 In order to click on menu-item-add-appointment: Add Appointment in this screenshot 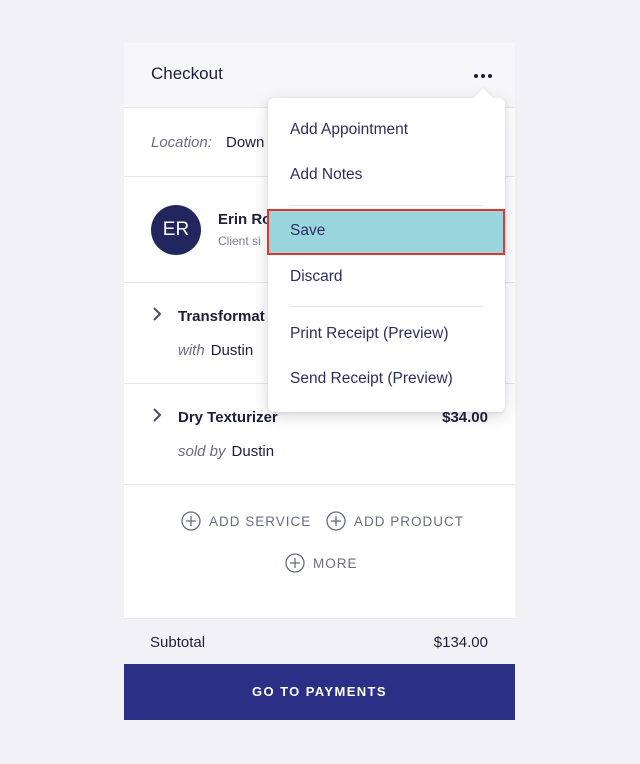, I will do `click(386, 131)`.